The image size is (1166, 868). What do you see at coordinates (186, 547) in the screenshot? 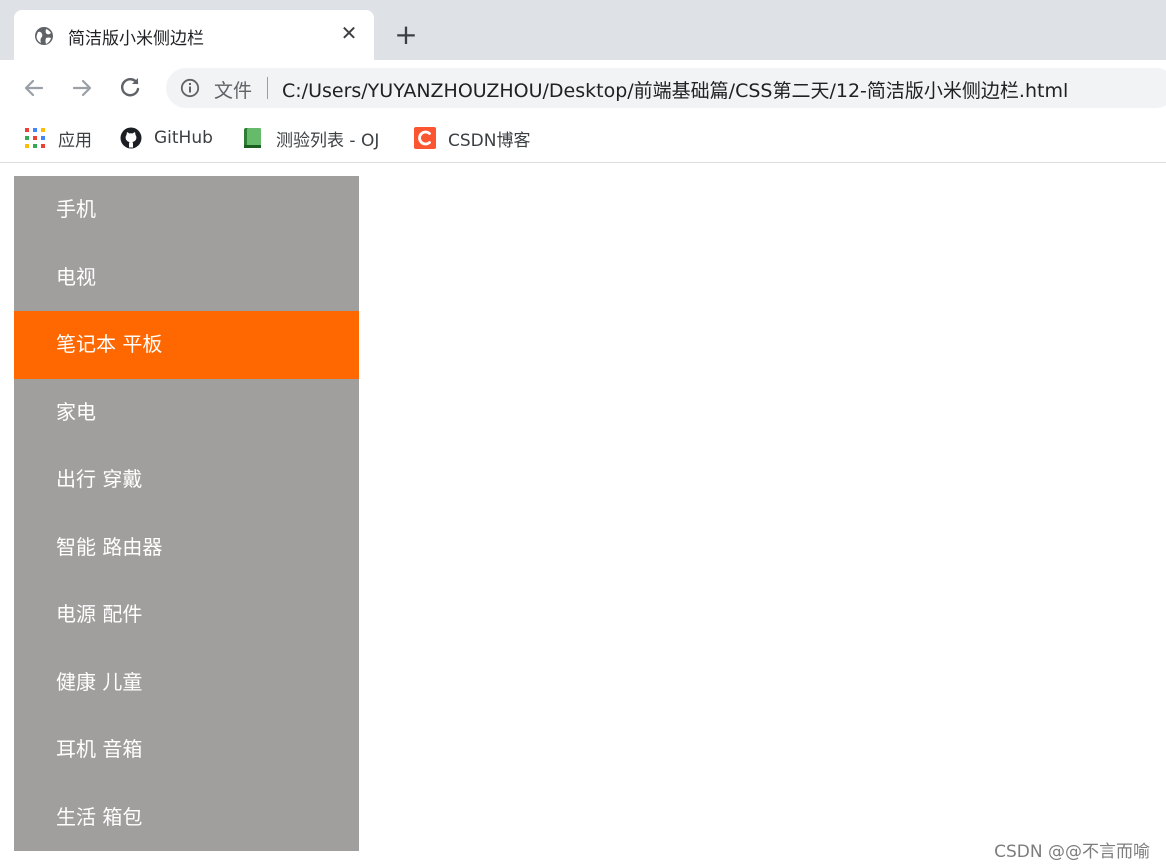
I see `sidebar-item-smart-router: 智能 路由器` at bounding box center [186, 547].